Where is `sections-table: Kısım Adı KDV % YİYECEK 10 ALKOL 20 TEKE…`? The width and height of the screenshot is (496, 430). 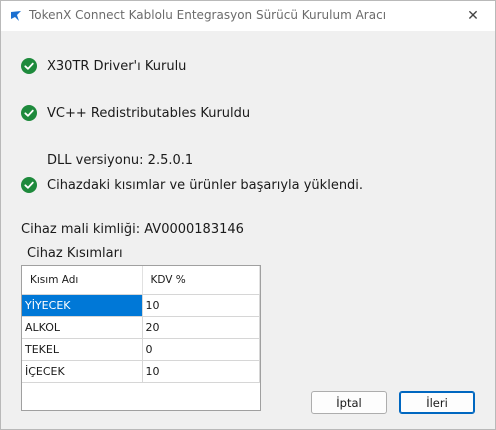 sections-table: Kısım Adı KDV % YİYECEK 10 ALKOL 20 TEKE… is located at coordinates (141, 324).